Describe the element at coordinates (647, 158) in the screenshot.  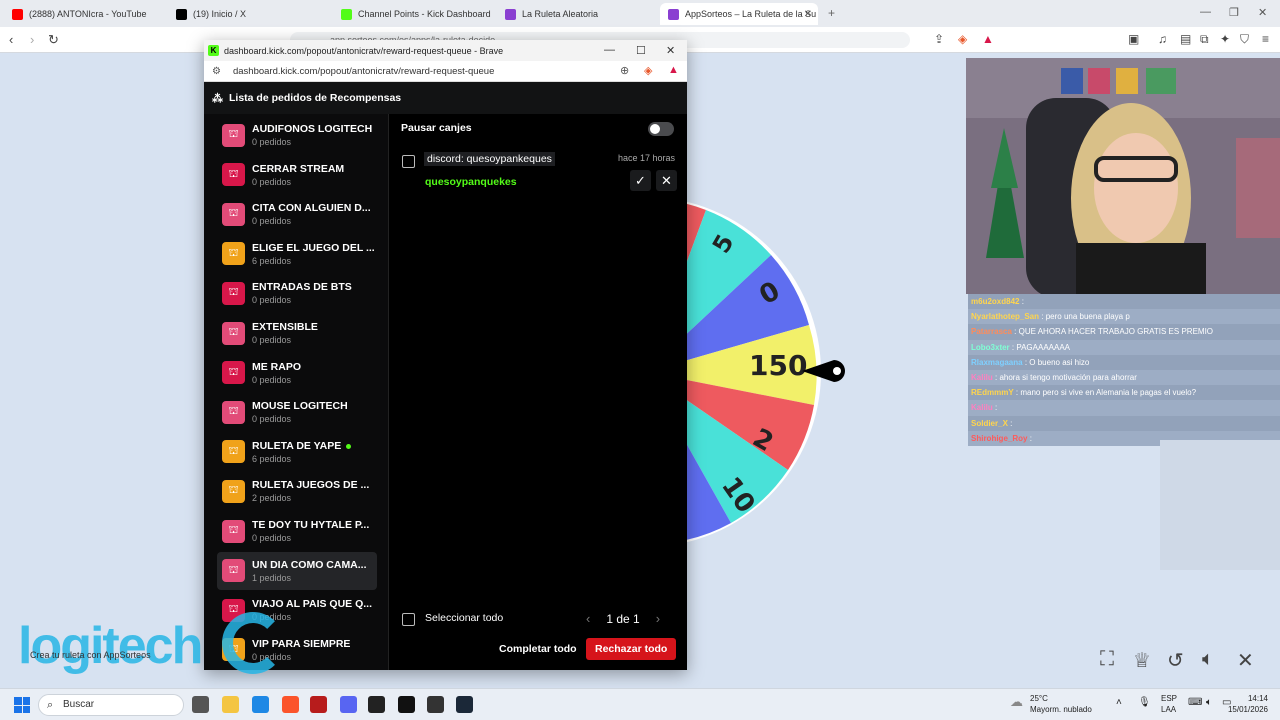
I see `request-time: hace 17 horas` at that location.